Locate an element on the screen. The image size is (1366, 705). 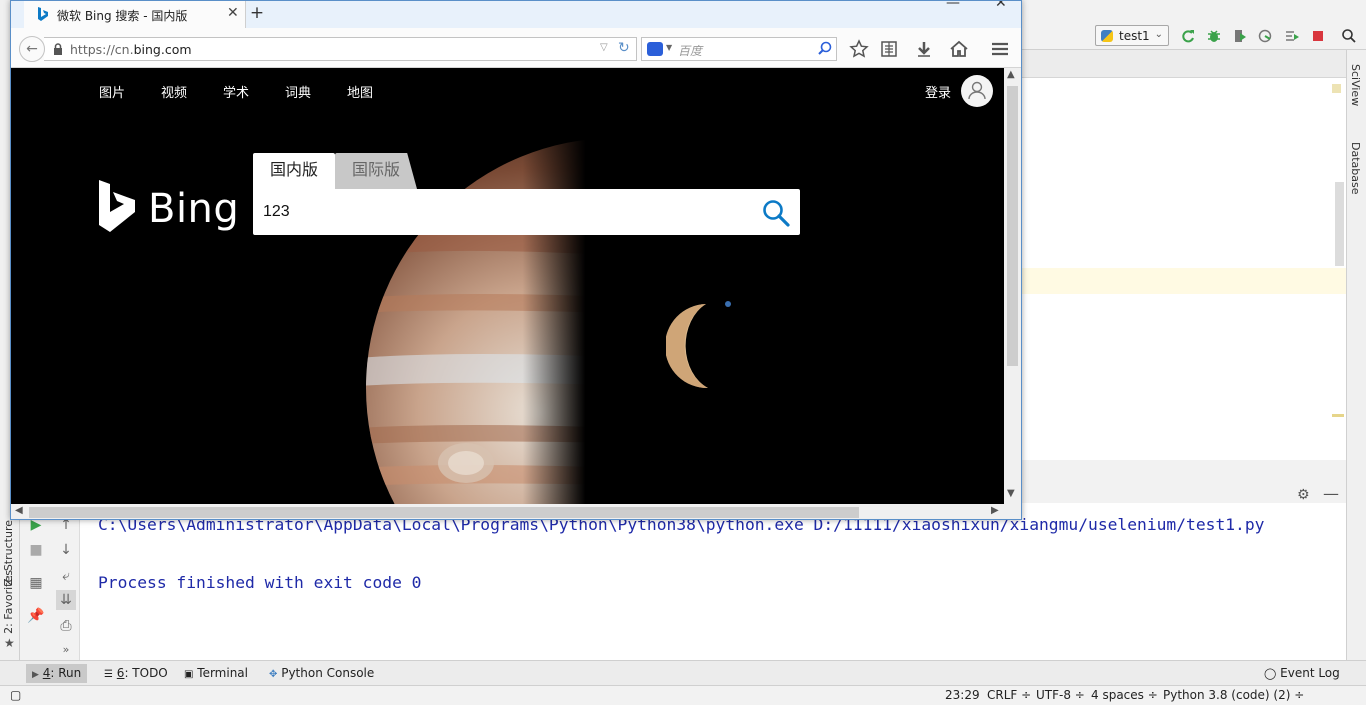
browser-vertical-scrollbar: ▲ ▼ is located at coordinates (1012, 286).